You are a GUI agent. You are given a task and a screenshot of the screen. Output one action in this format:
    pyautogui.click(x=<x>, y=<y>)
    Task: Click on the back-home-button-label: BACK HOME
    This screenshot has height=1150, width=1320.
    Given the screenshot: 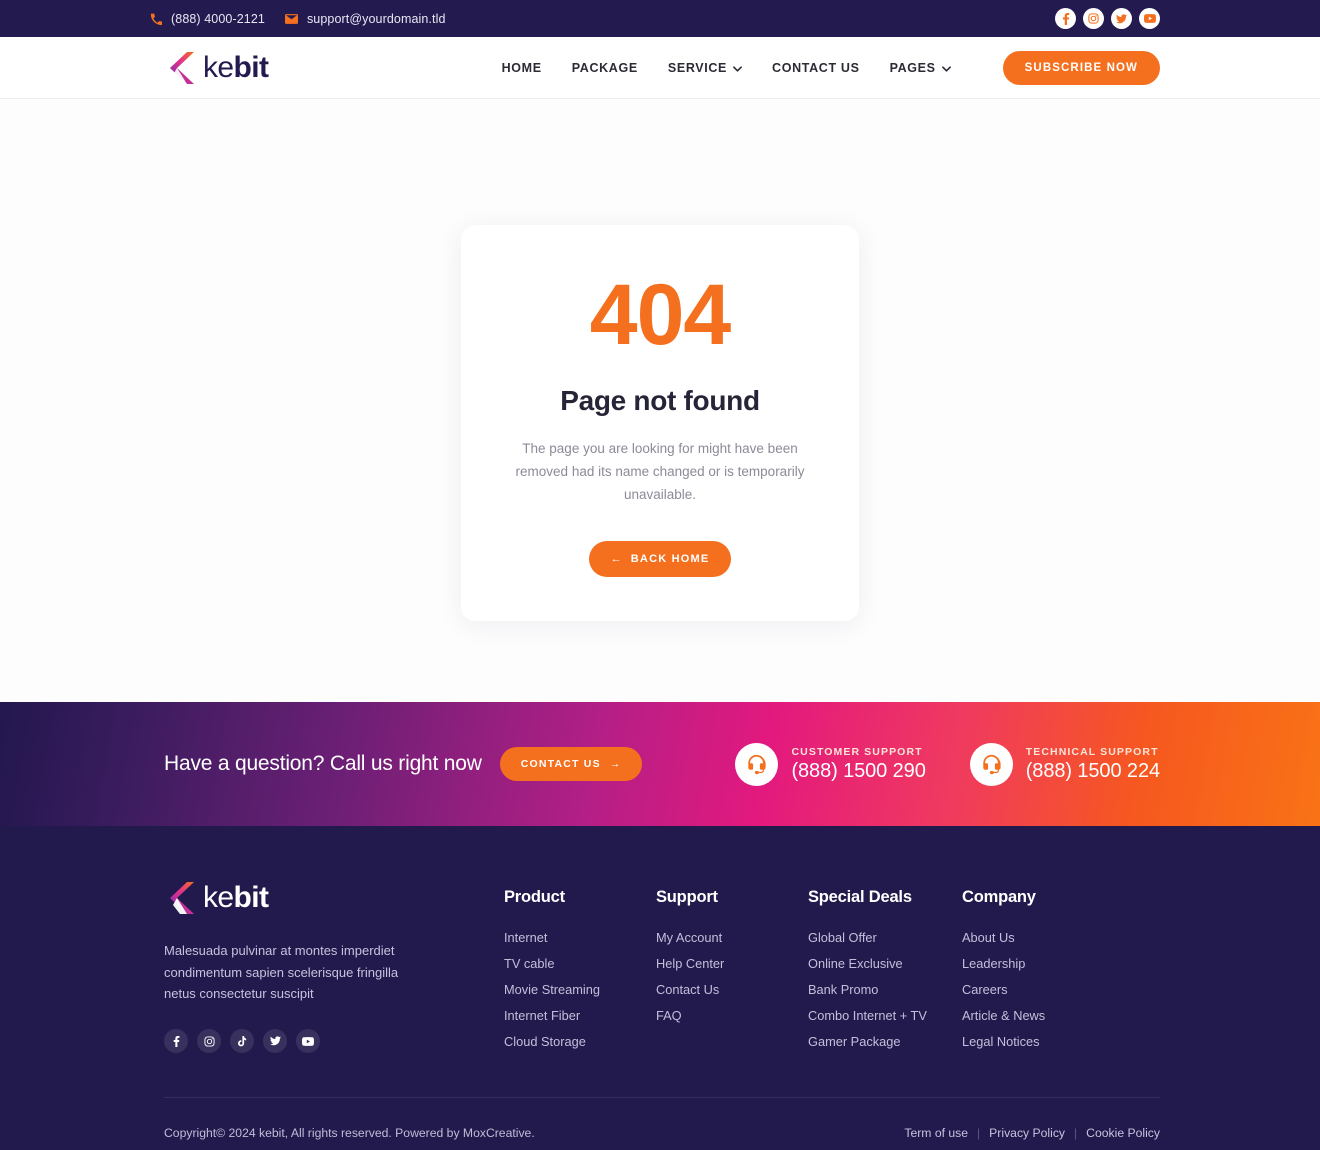 What is the action you would take?
    pyautogui.click(x=670, y=558)
    